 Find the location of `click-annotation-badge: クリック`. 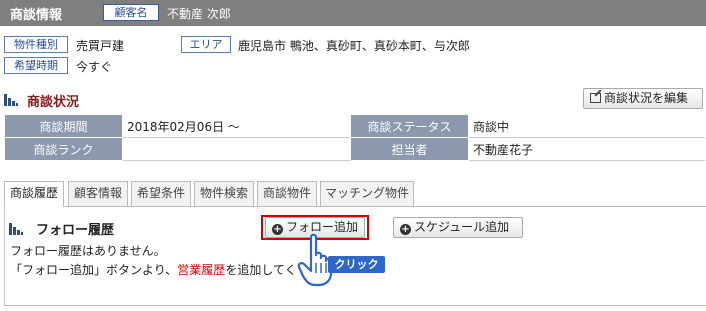

click-annotation-badge: クリック is located at coordinates (356, 264).